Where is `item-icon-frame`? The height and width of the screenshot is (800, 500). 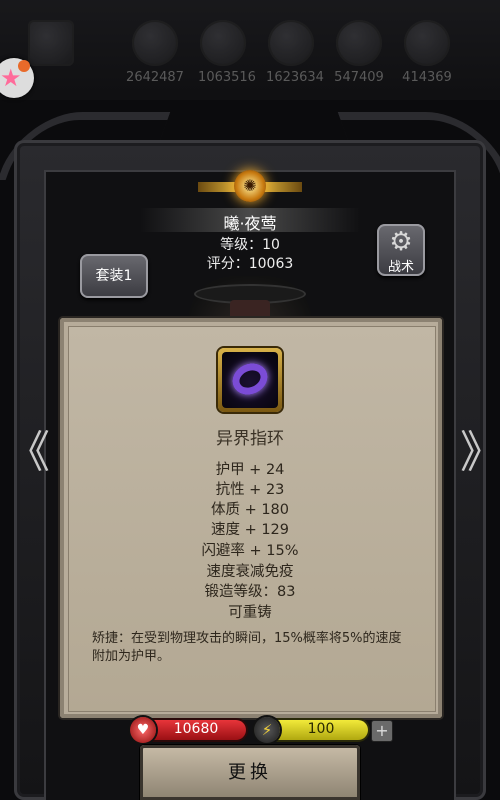 item-icon-frame is located at coordinates (250, 380).